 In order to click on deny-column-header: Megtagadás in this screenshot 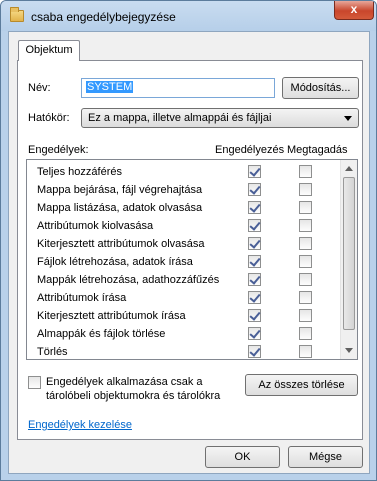, I will do `click(317, 150)`.